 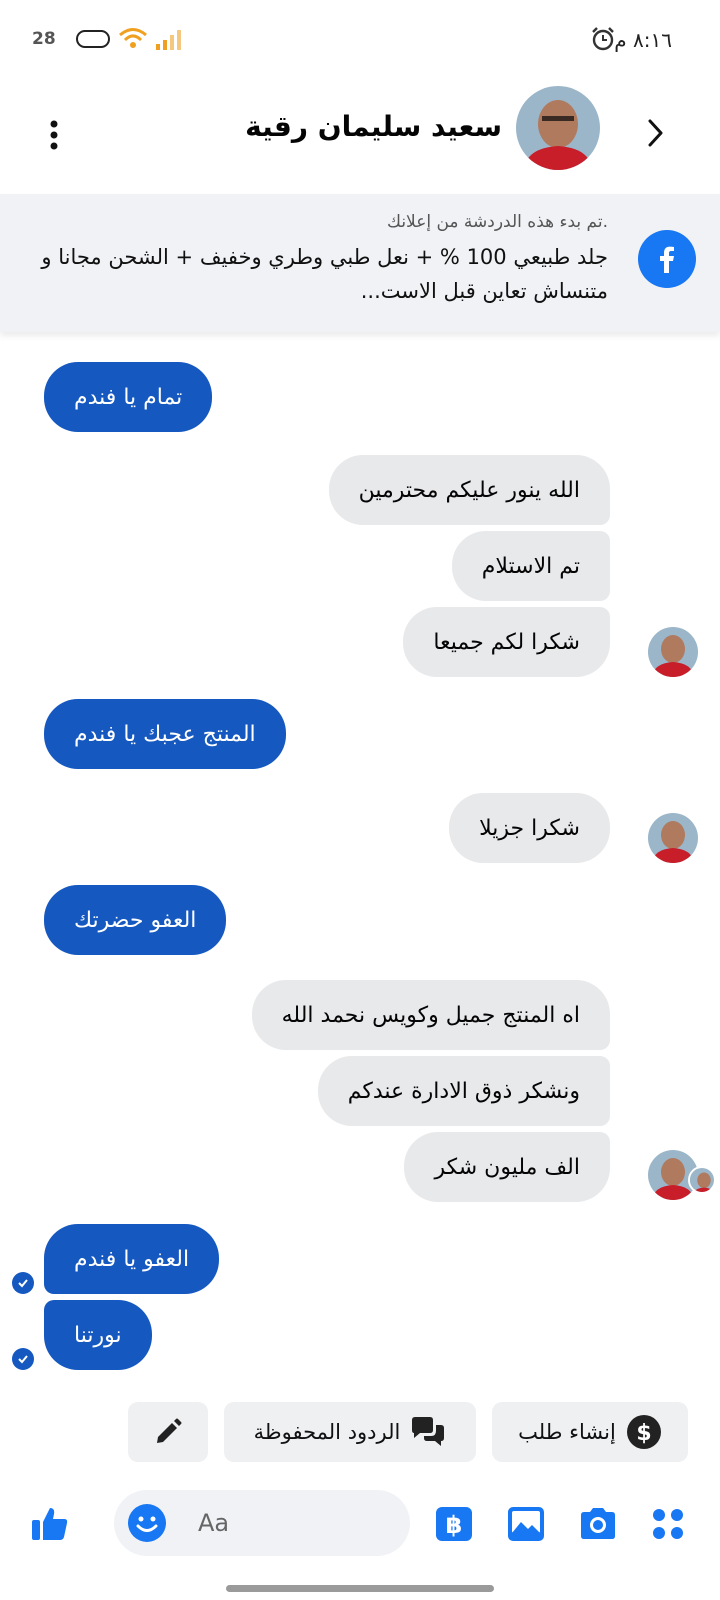 What do you see at coordinates (293, 1523) in the screenshot?
I see `message-input` at bounding box center [293, 1523].